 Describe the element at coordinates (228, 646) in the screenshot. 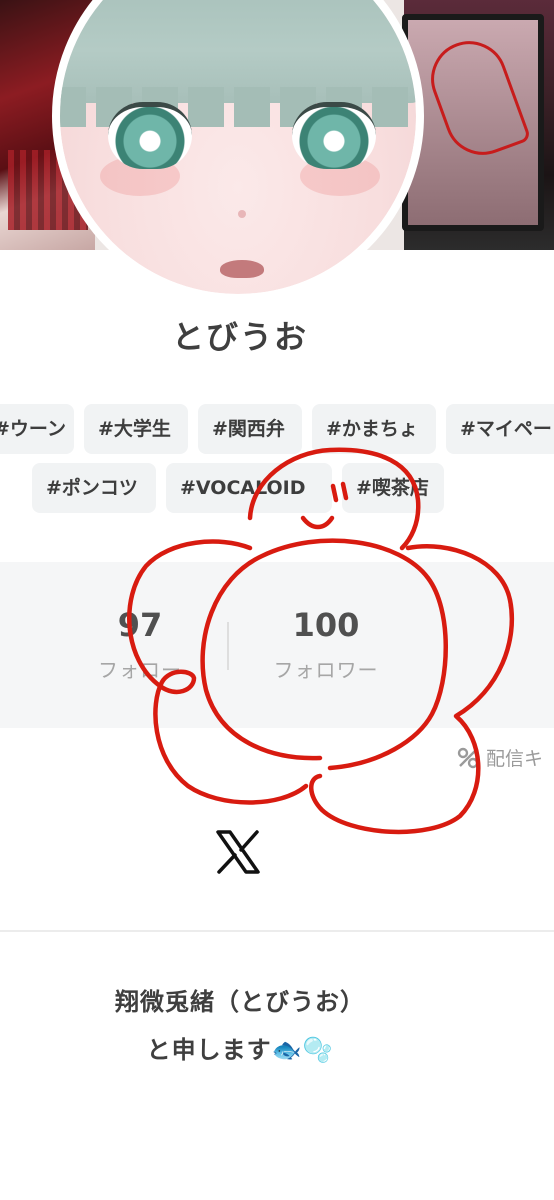

I see `stats-divider` at that location.